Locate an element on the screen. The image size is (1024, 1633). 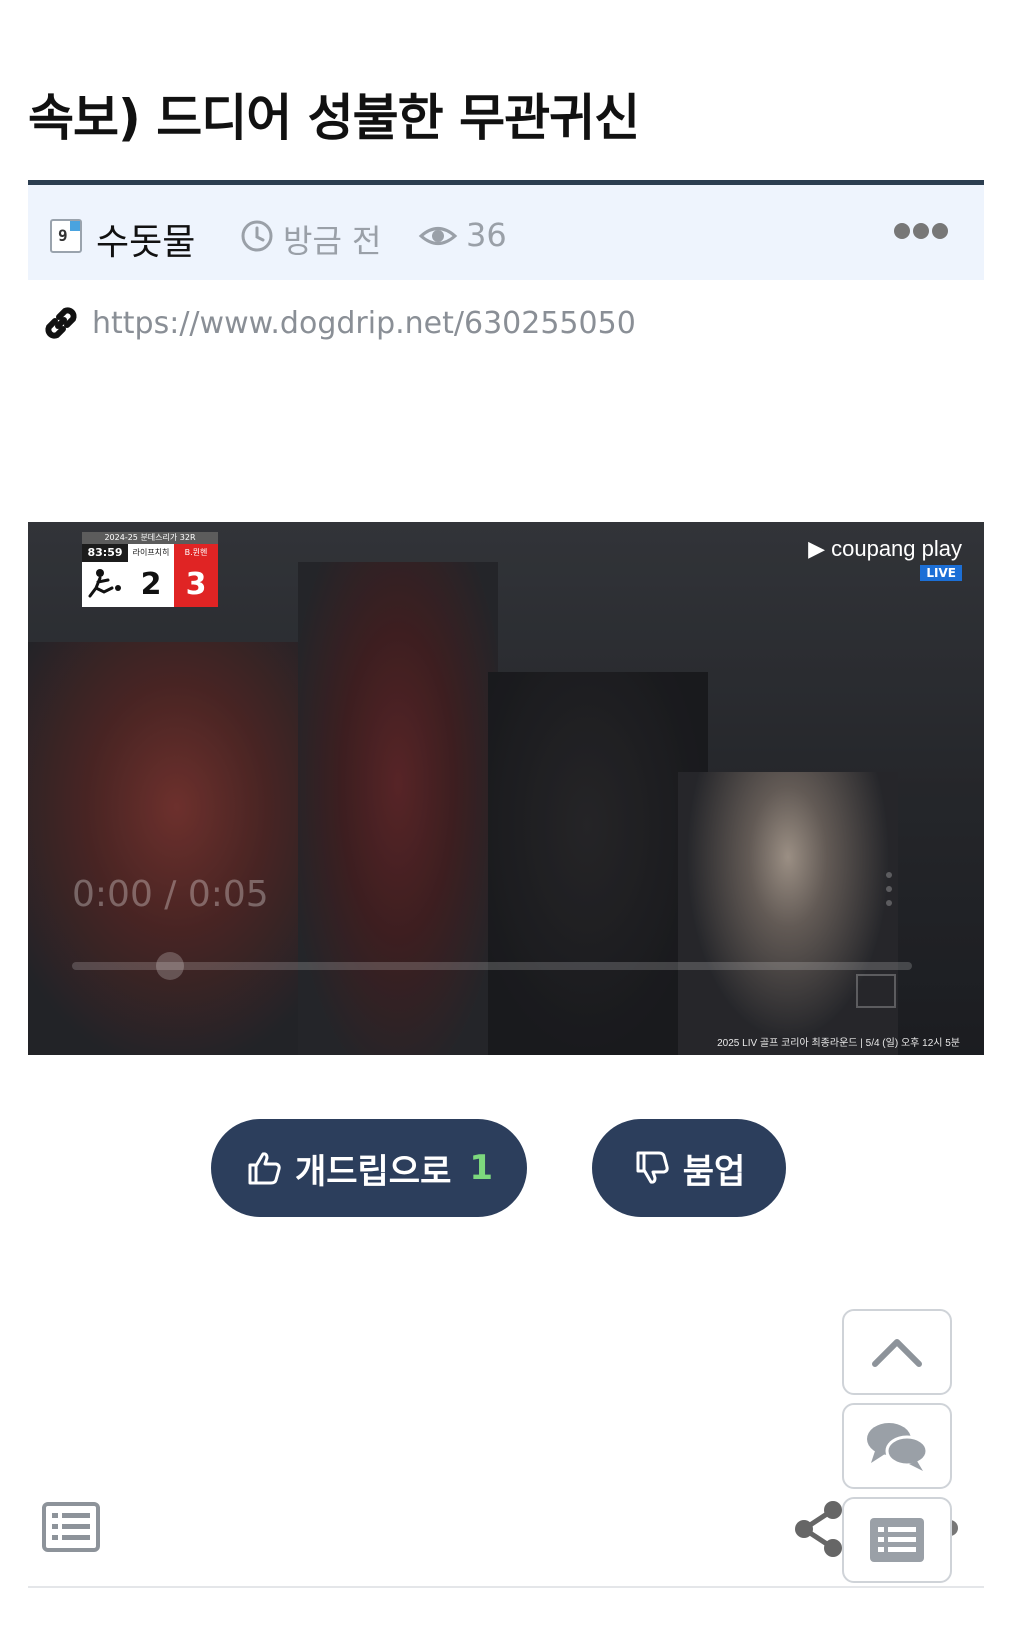
scoreboard-home-score: 2 is located at coordinates (151, 584).